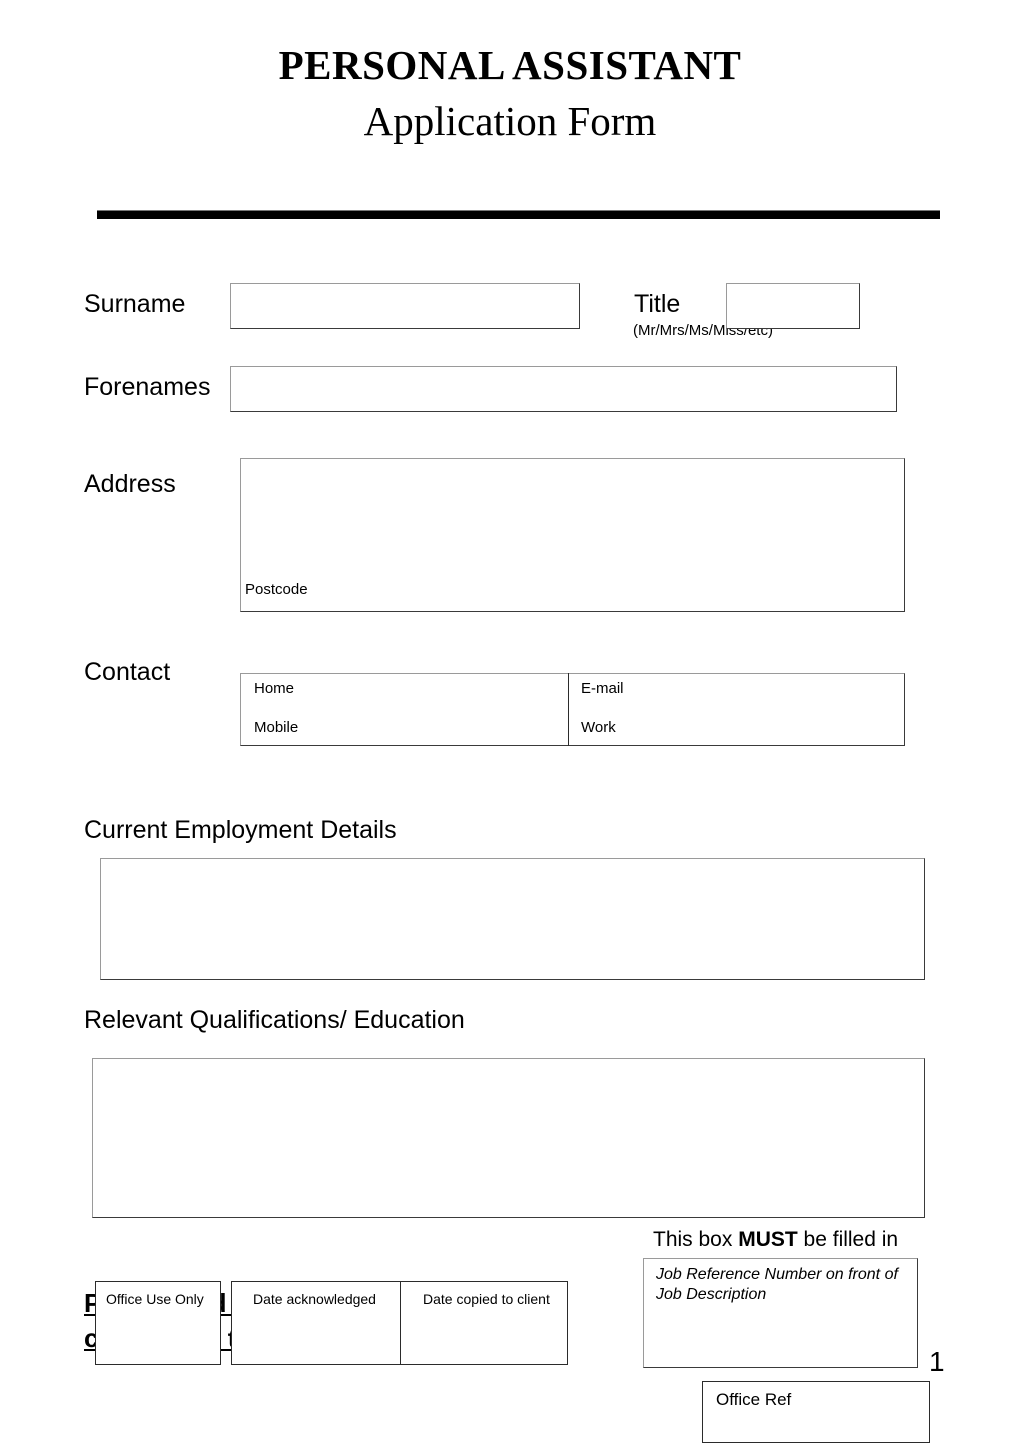 Image resolution: width=1020 pixels, height=1443 pixels. I want to click on contact-work-label: Work, so click(598, 727).